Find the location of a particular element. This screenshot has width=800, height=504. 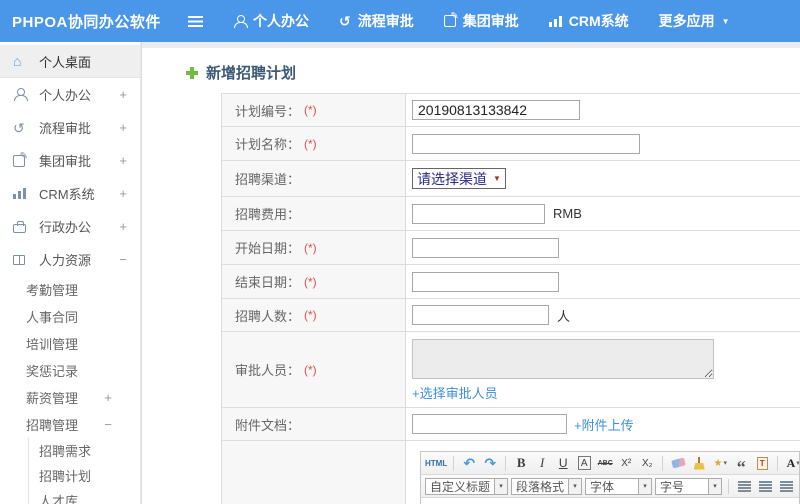

align-left-icon is located at coordinates (744, 486).